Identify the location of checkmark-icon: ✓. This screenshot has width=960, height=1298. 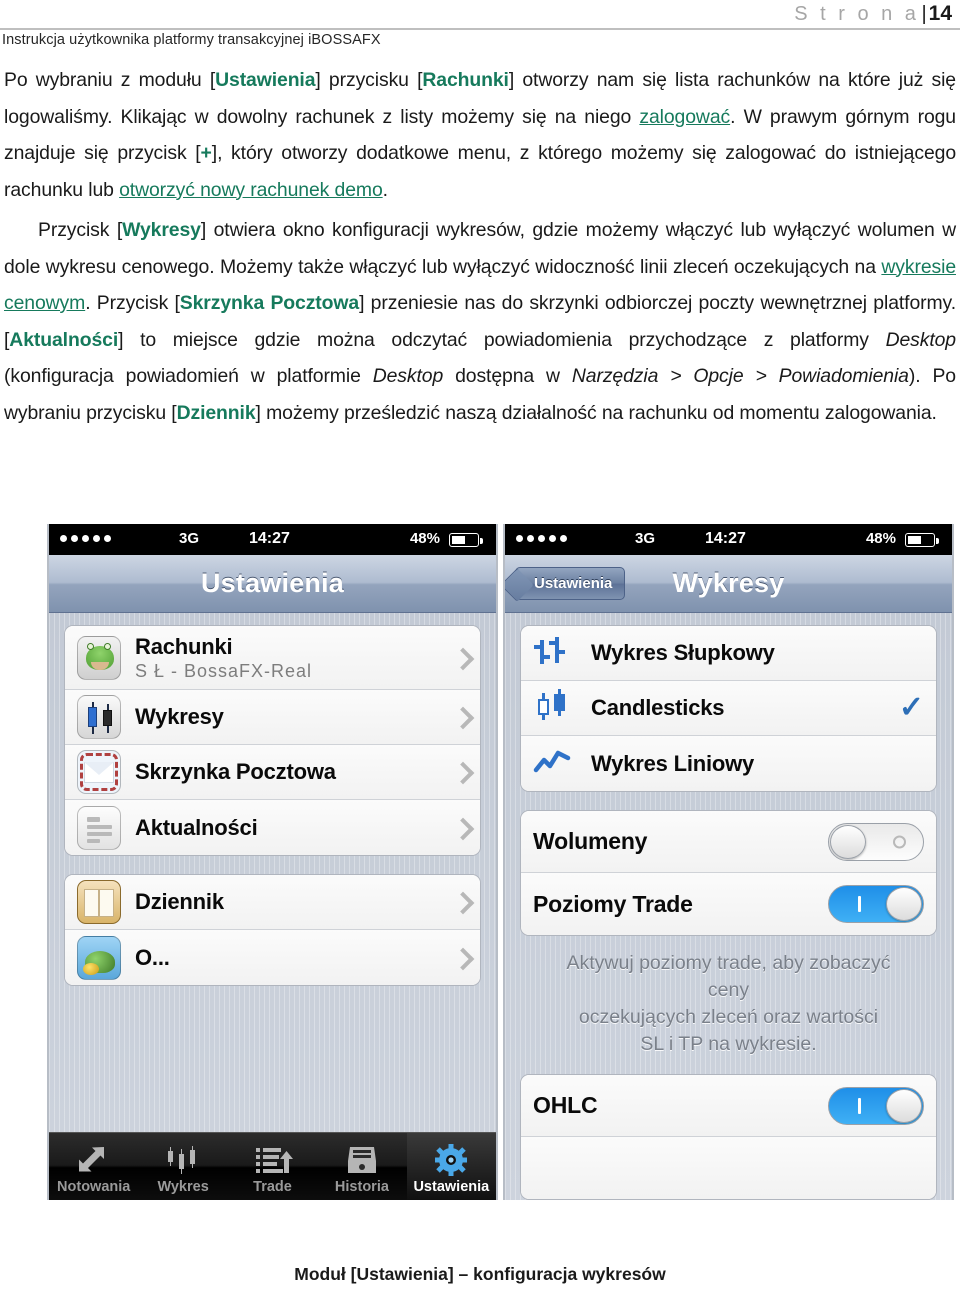
(911, 707).